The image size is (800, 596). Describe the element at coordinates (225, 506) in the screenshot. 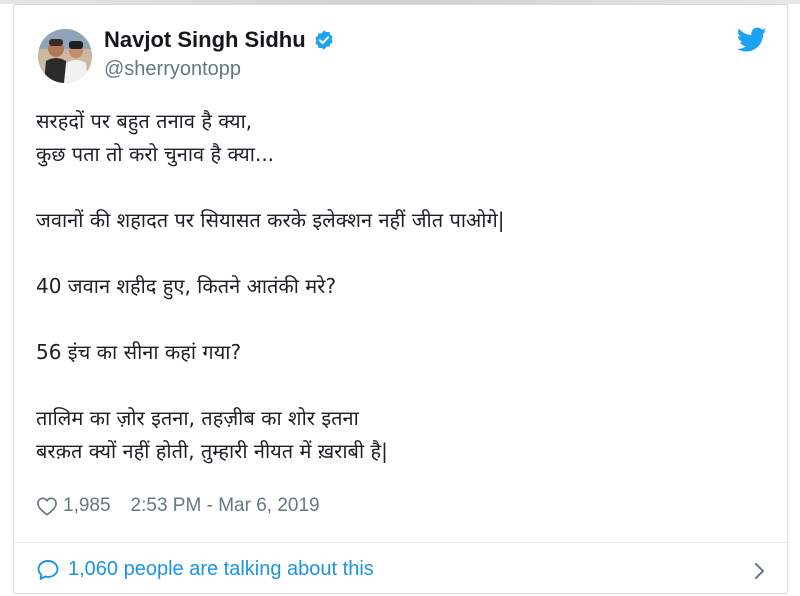

I see `tweet-timestamp: 2:53 PM - Mar 6, 2019` at that location.